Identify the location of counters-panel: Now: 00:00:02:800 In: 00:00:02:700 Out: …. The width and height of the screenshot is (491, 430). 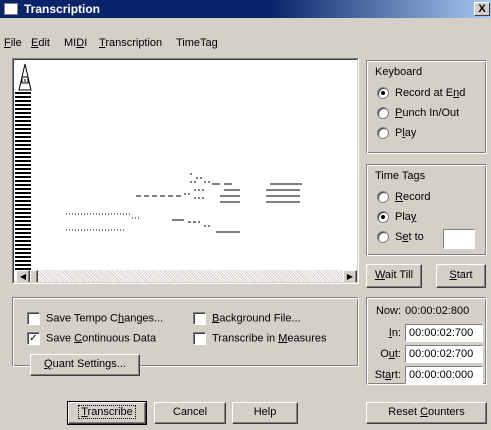
(426, 341).